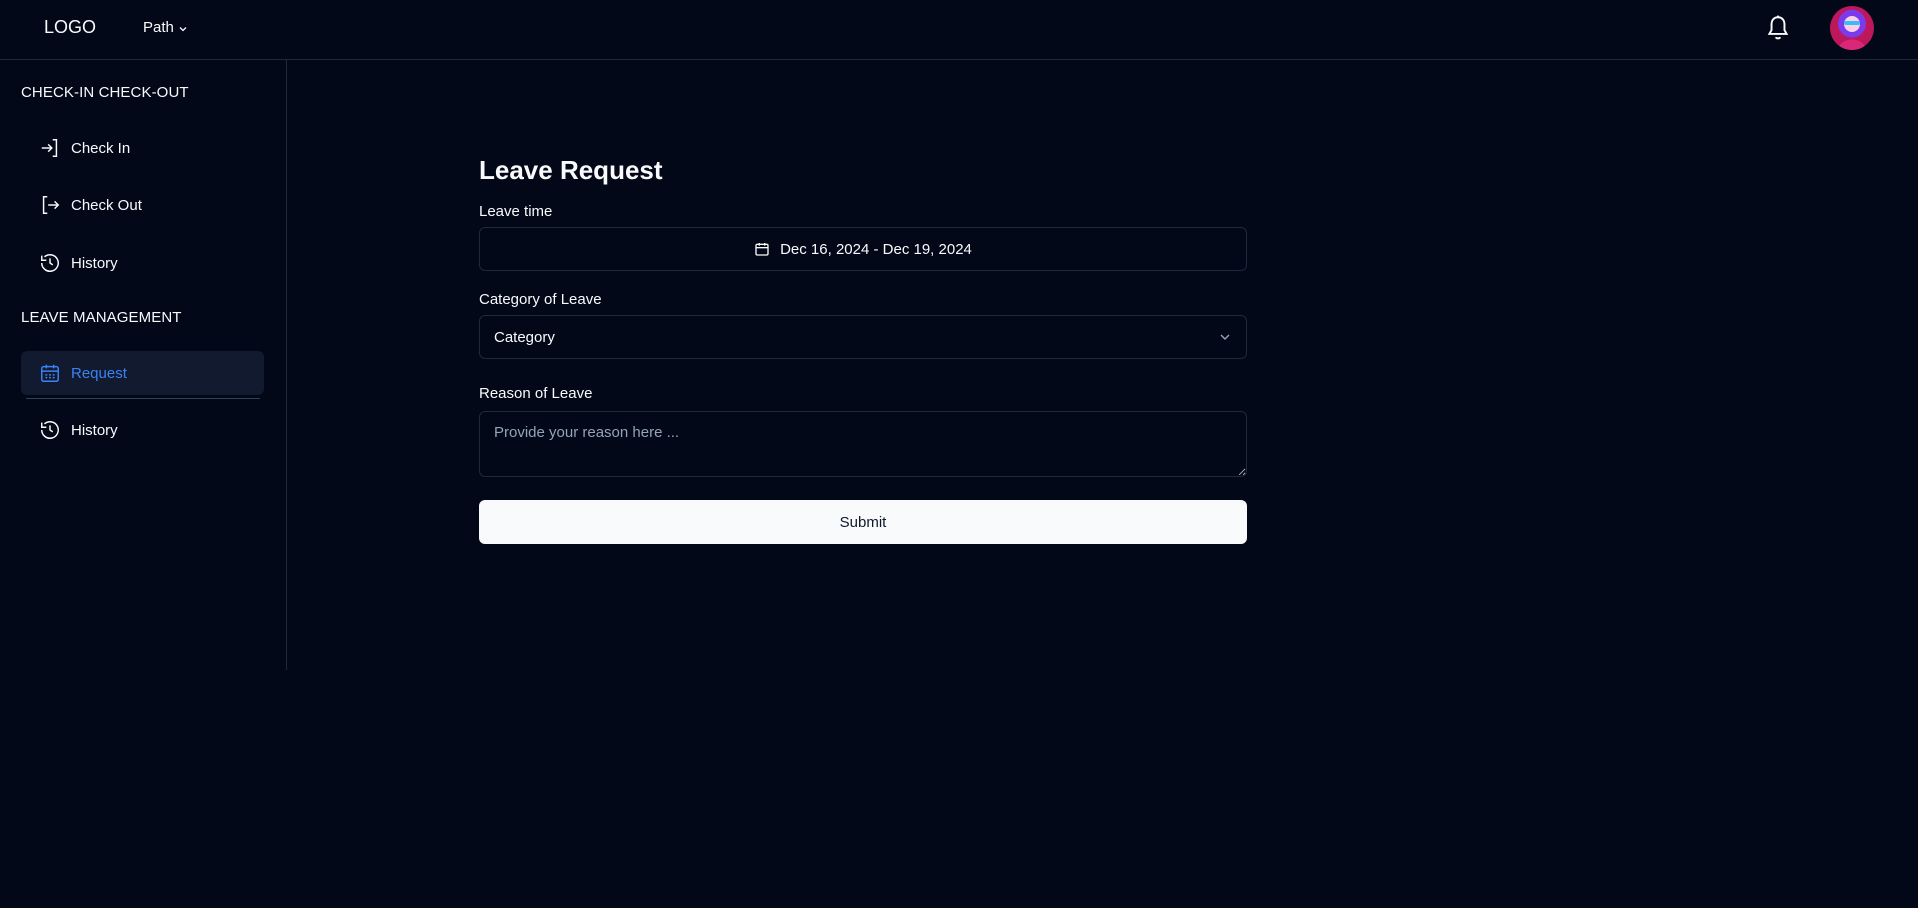 The image size is (1918, 908). I want to click on date-range-picker: Dec 16, 2024 - Dec 19, 2024, so click(863, 249).